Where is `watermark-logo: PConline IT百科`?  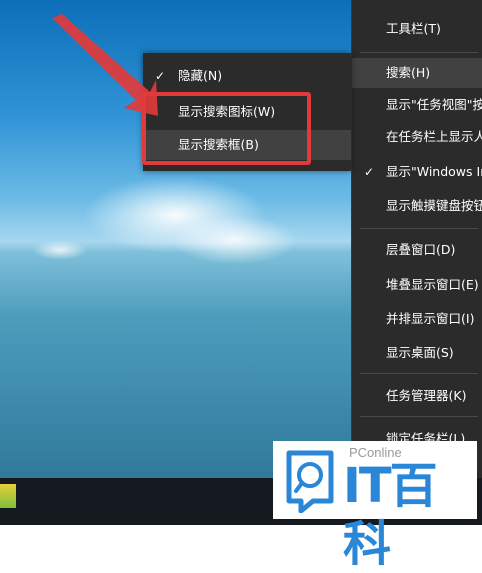
watermark-logo: PConline IT百科 is located at coordinates (375, 506).